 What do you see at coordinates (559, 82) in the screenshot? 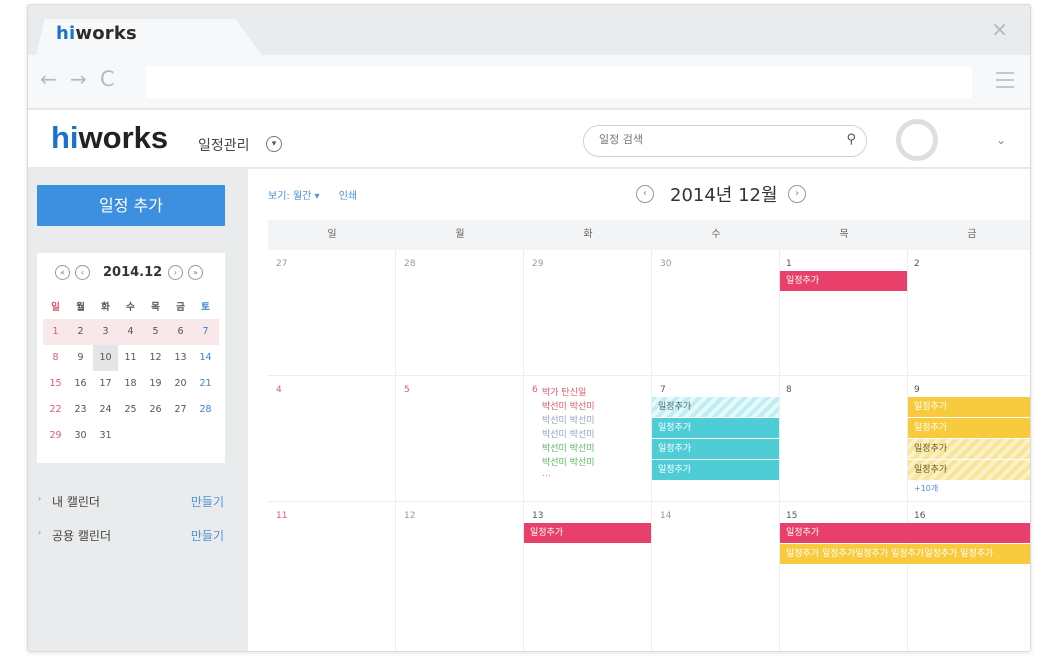
I see `address-bar` at bounding box center [559, 82].